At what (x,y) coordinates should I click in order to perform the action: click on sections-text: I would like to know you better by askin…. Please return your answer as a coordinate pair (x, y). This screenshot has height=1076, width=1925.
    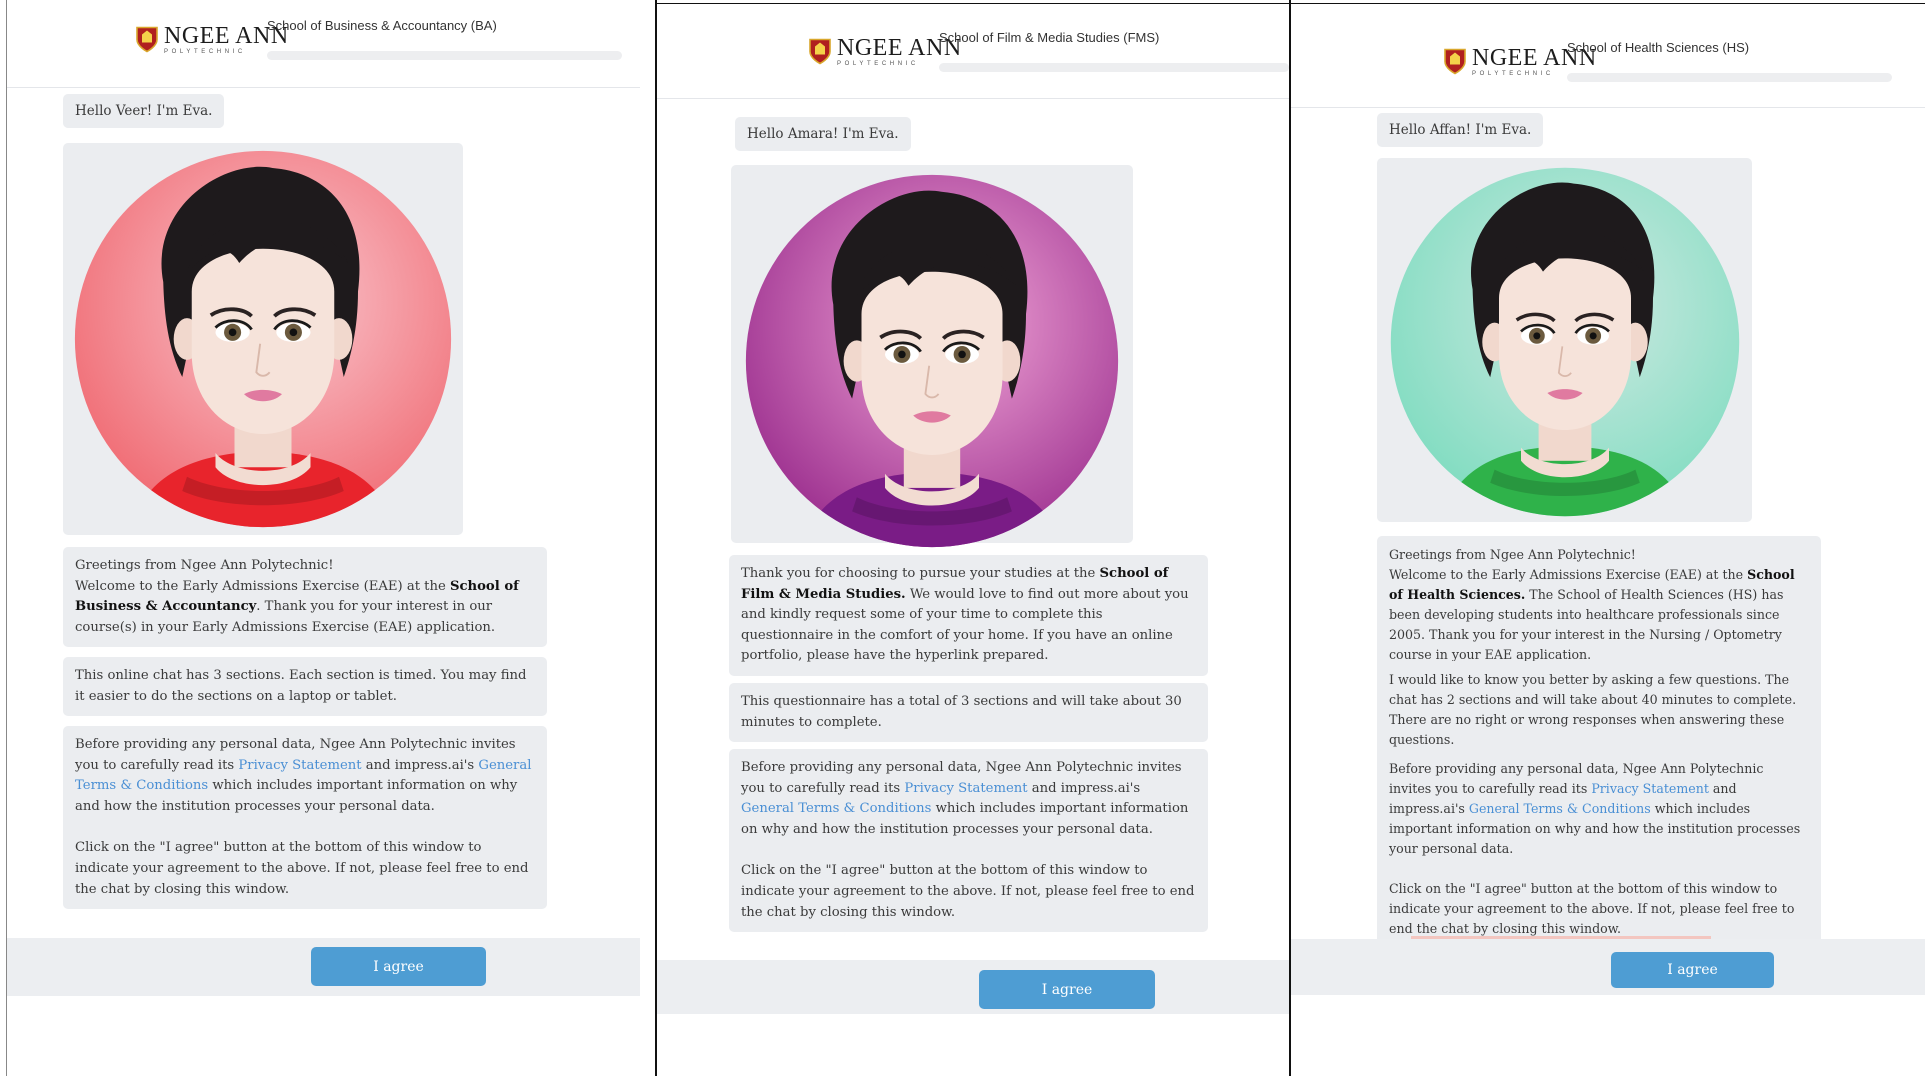
    Looking at the image, I should click on (1593, 709).